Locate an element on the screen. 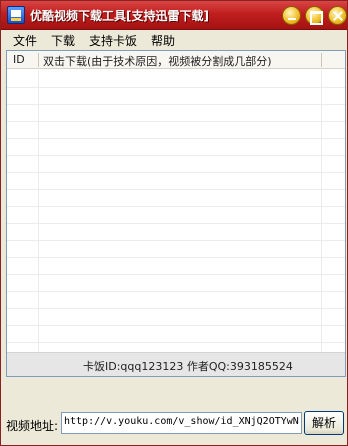 This screenshot has height=446, width=348. column-header-id: ID is located at coordinates (19, 59).